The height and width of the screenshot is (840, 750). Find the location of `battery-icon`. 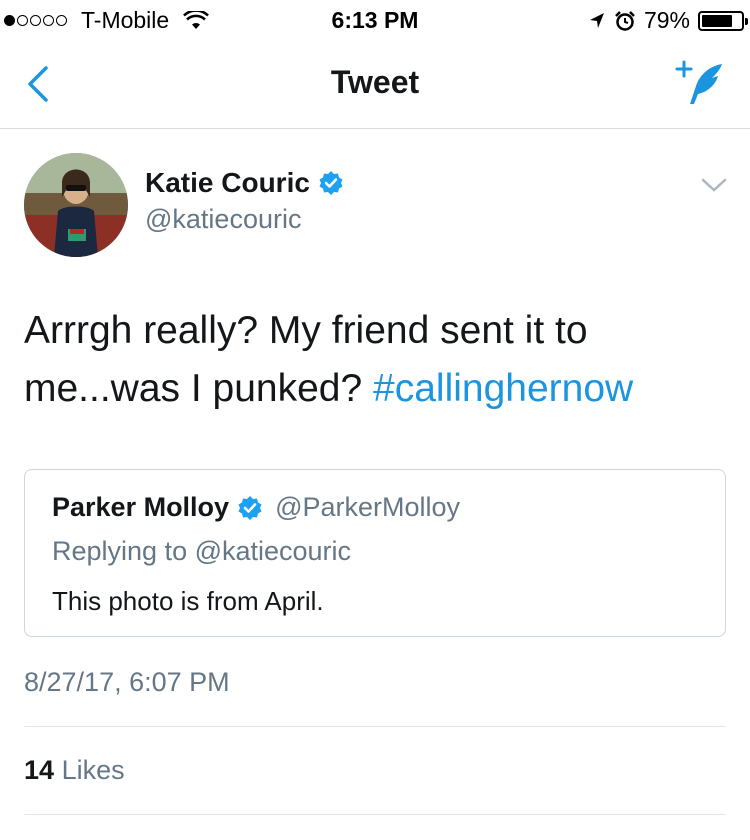

battery-icon is located at coordinates (723, 20).